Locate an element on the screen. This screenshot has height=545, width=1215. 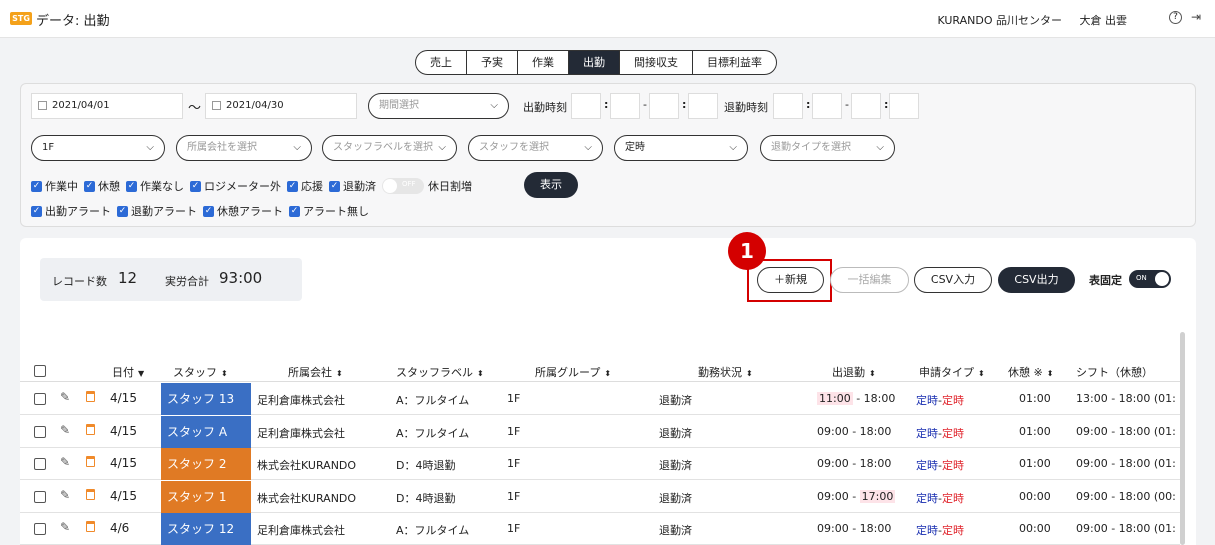
staff-cell: スタッフ 2 is located at coordinates (206, 464).